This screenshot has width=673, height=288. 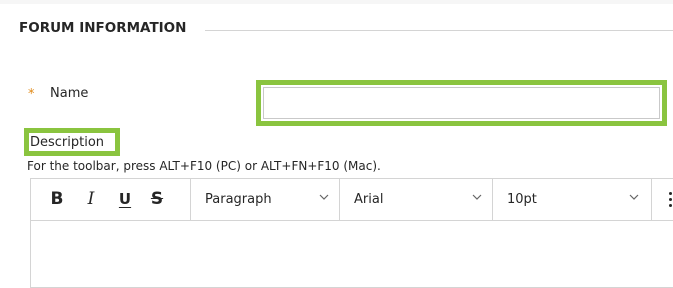 I want to click on description-label: Description, so click(x=67, y=142).